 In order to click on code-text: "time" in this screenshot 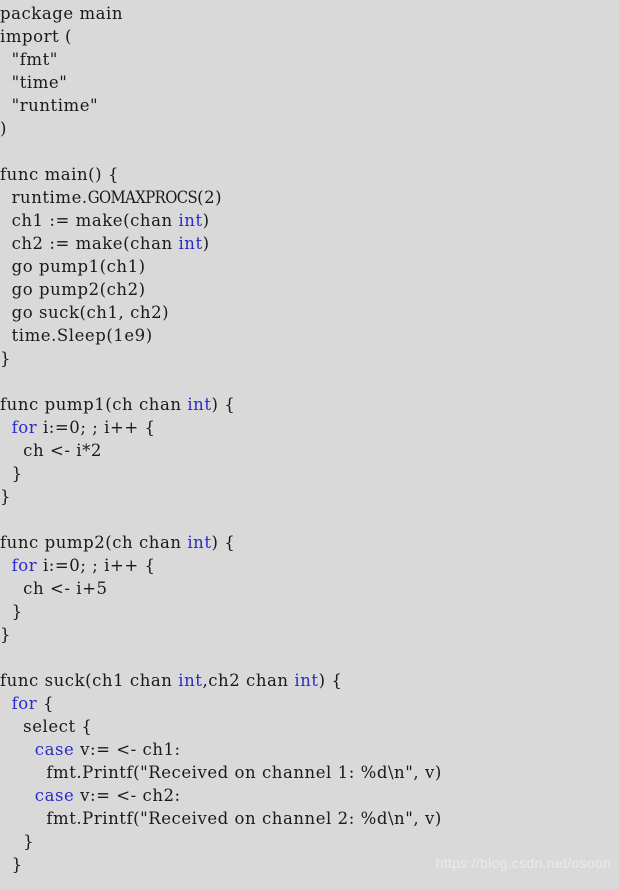, I will do `click(34, 82)`.